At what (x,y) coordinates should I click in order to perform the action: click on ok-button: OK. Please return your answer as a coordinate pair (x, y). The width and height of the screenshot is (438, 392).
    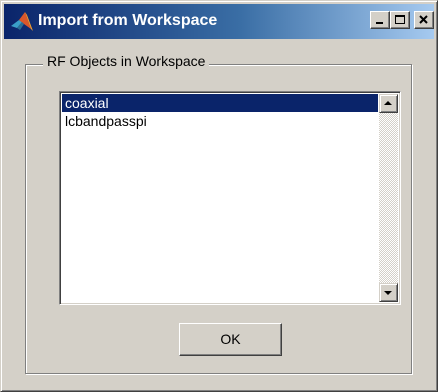
    Looking at the image, I should click on (230, 339).